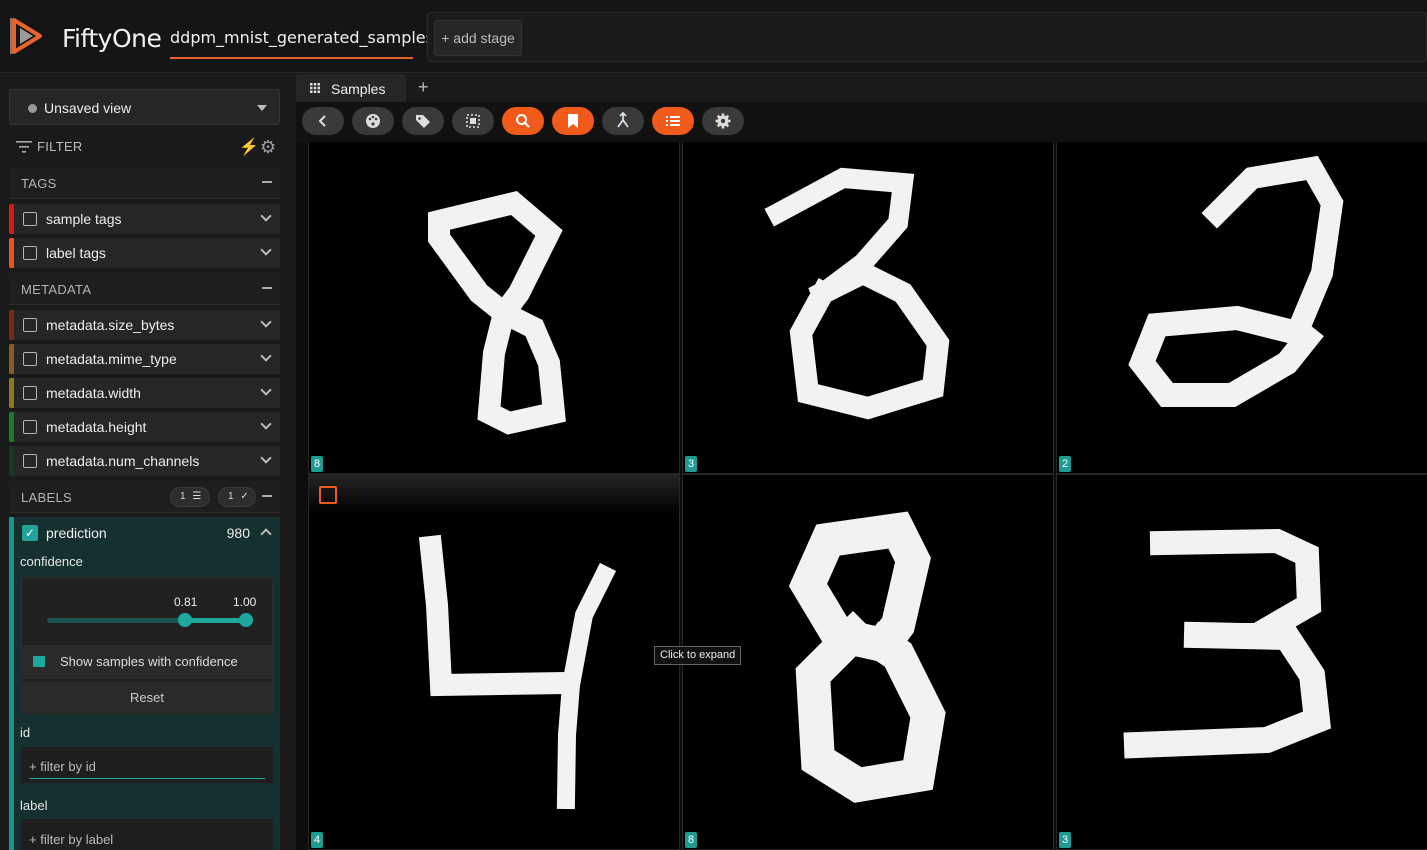 The image size is (1427, 850). I want to click on label-filter-input, so click(147, 838).